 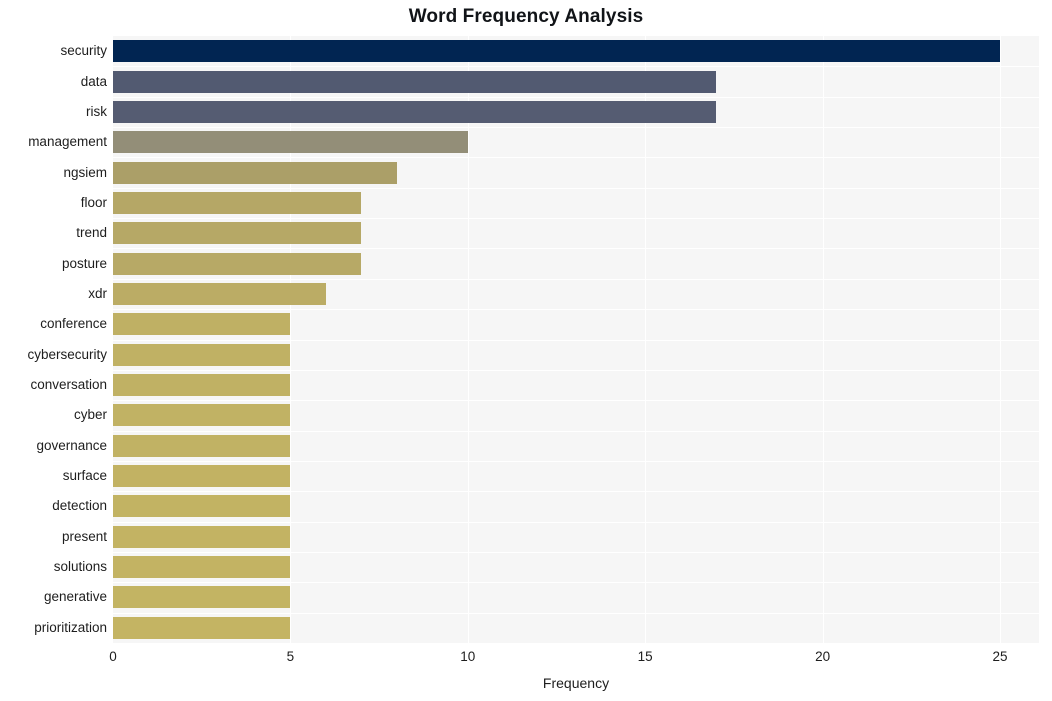 I want to click on y-tick-label: solutions, so click(x=80, y=567).